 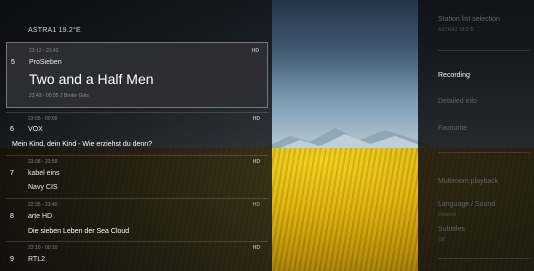 What do you see at coordinates (484, 101) in the screenshot?
I see `menu-detailed-info: Detailed info` at bounding box center [484, 101].